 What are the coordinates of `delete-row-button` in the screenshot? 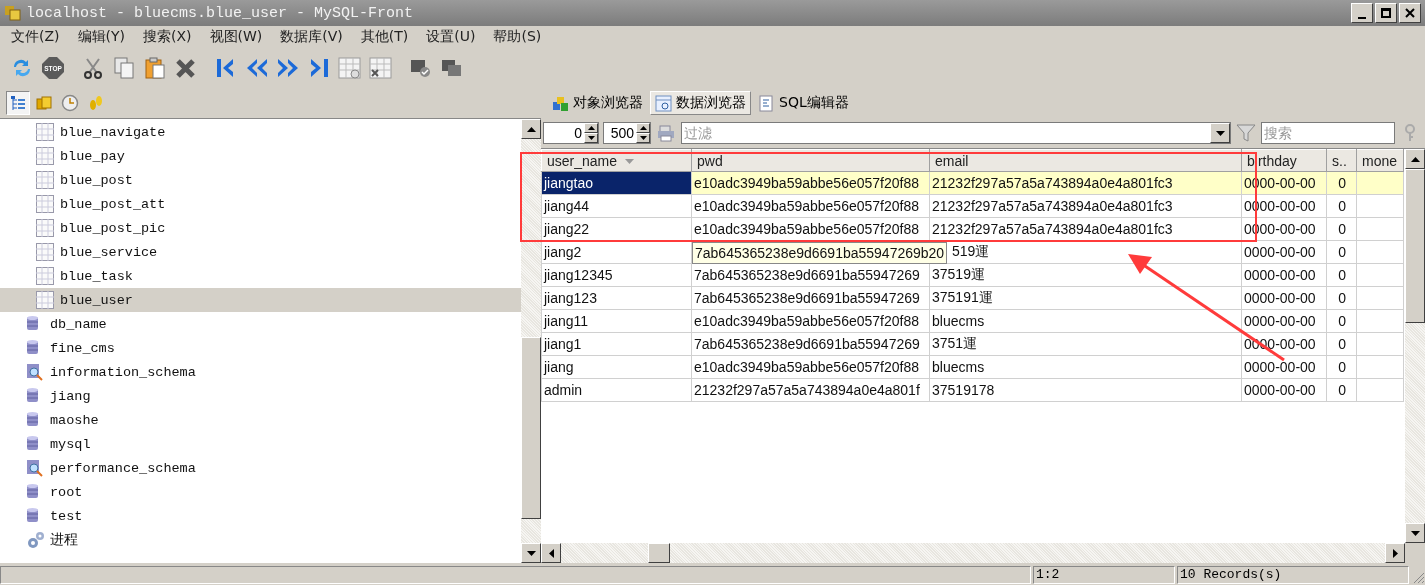 It's located at (381, 68).